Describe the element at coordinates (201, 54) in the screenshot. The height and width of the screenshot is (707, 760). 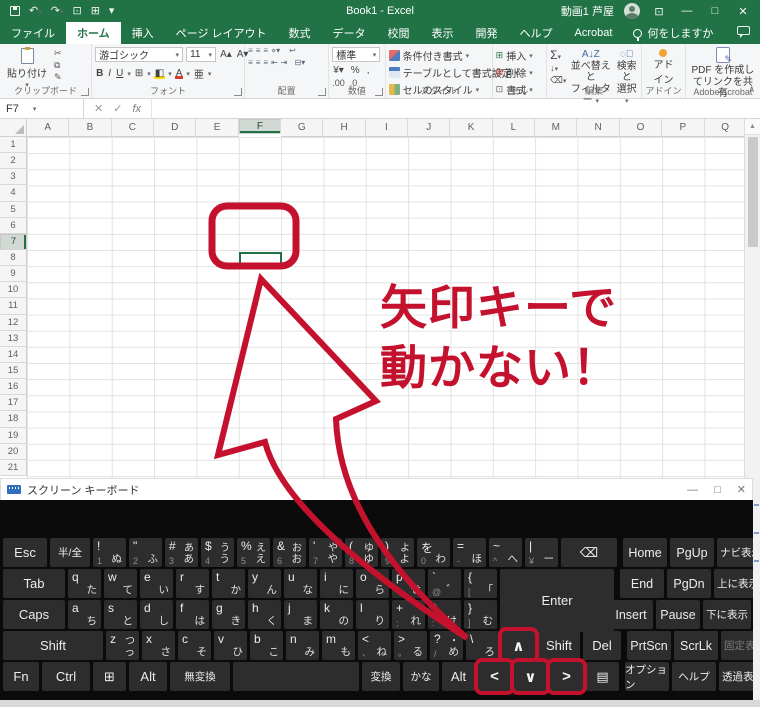
I see `font-size-select: 11 ▾` at that location.